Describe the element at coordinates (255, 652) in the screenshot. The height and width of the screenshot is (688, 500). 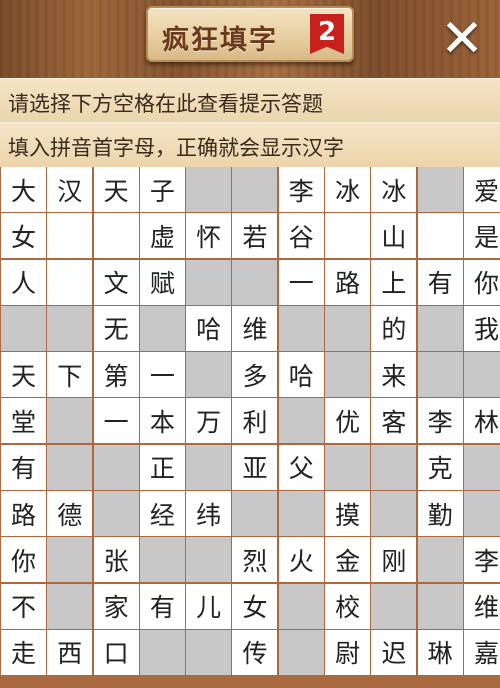
I see `grid-letter-cell: 传` at that location.